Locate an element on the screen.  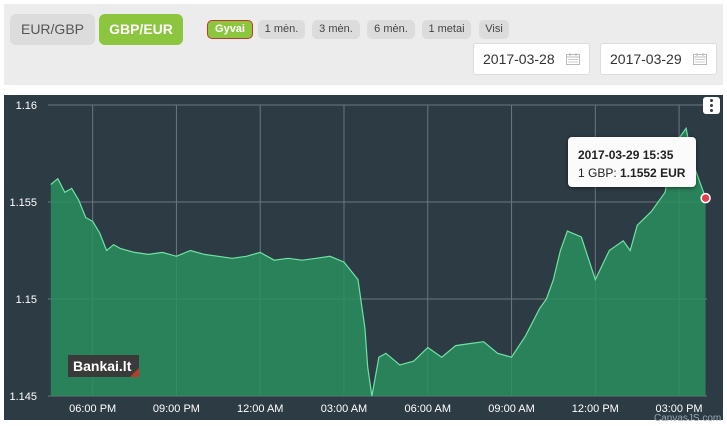
x-tick-label: 06:00 AM is located at coordinates (428, 409).